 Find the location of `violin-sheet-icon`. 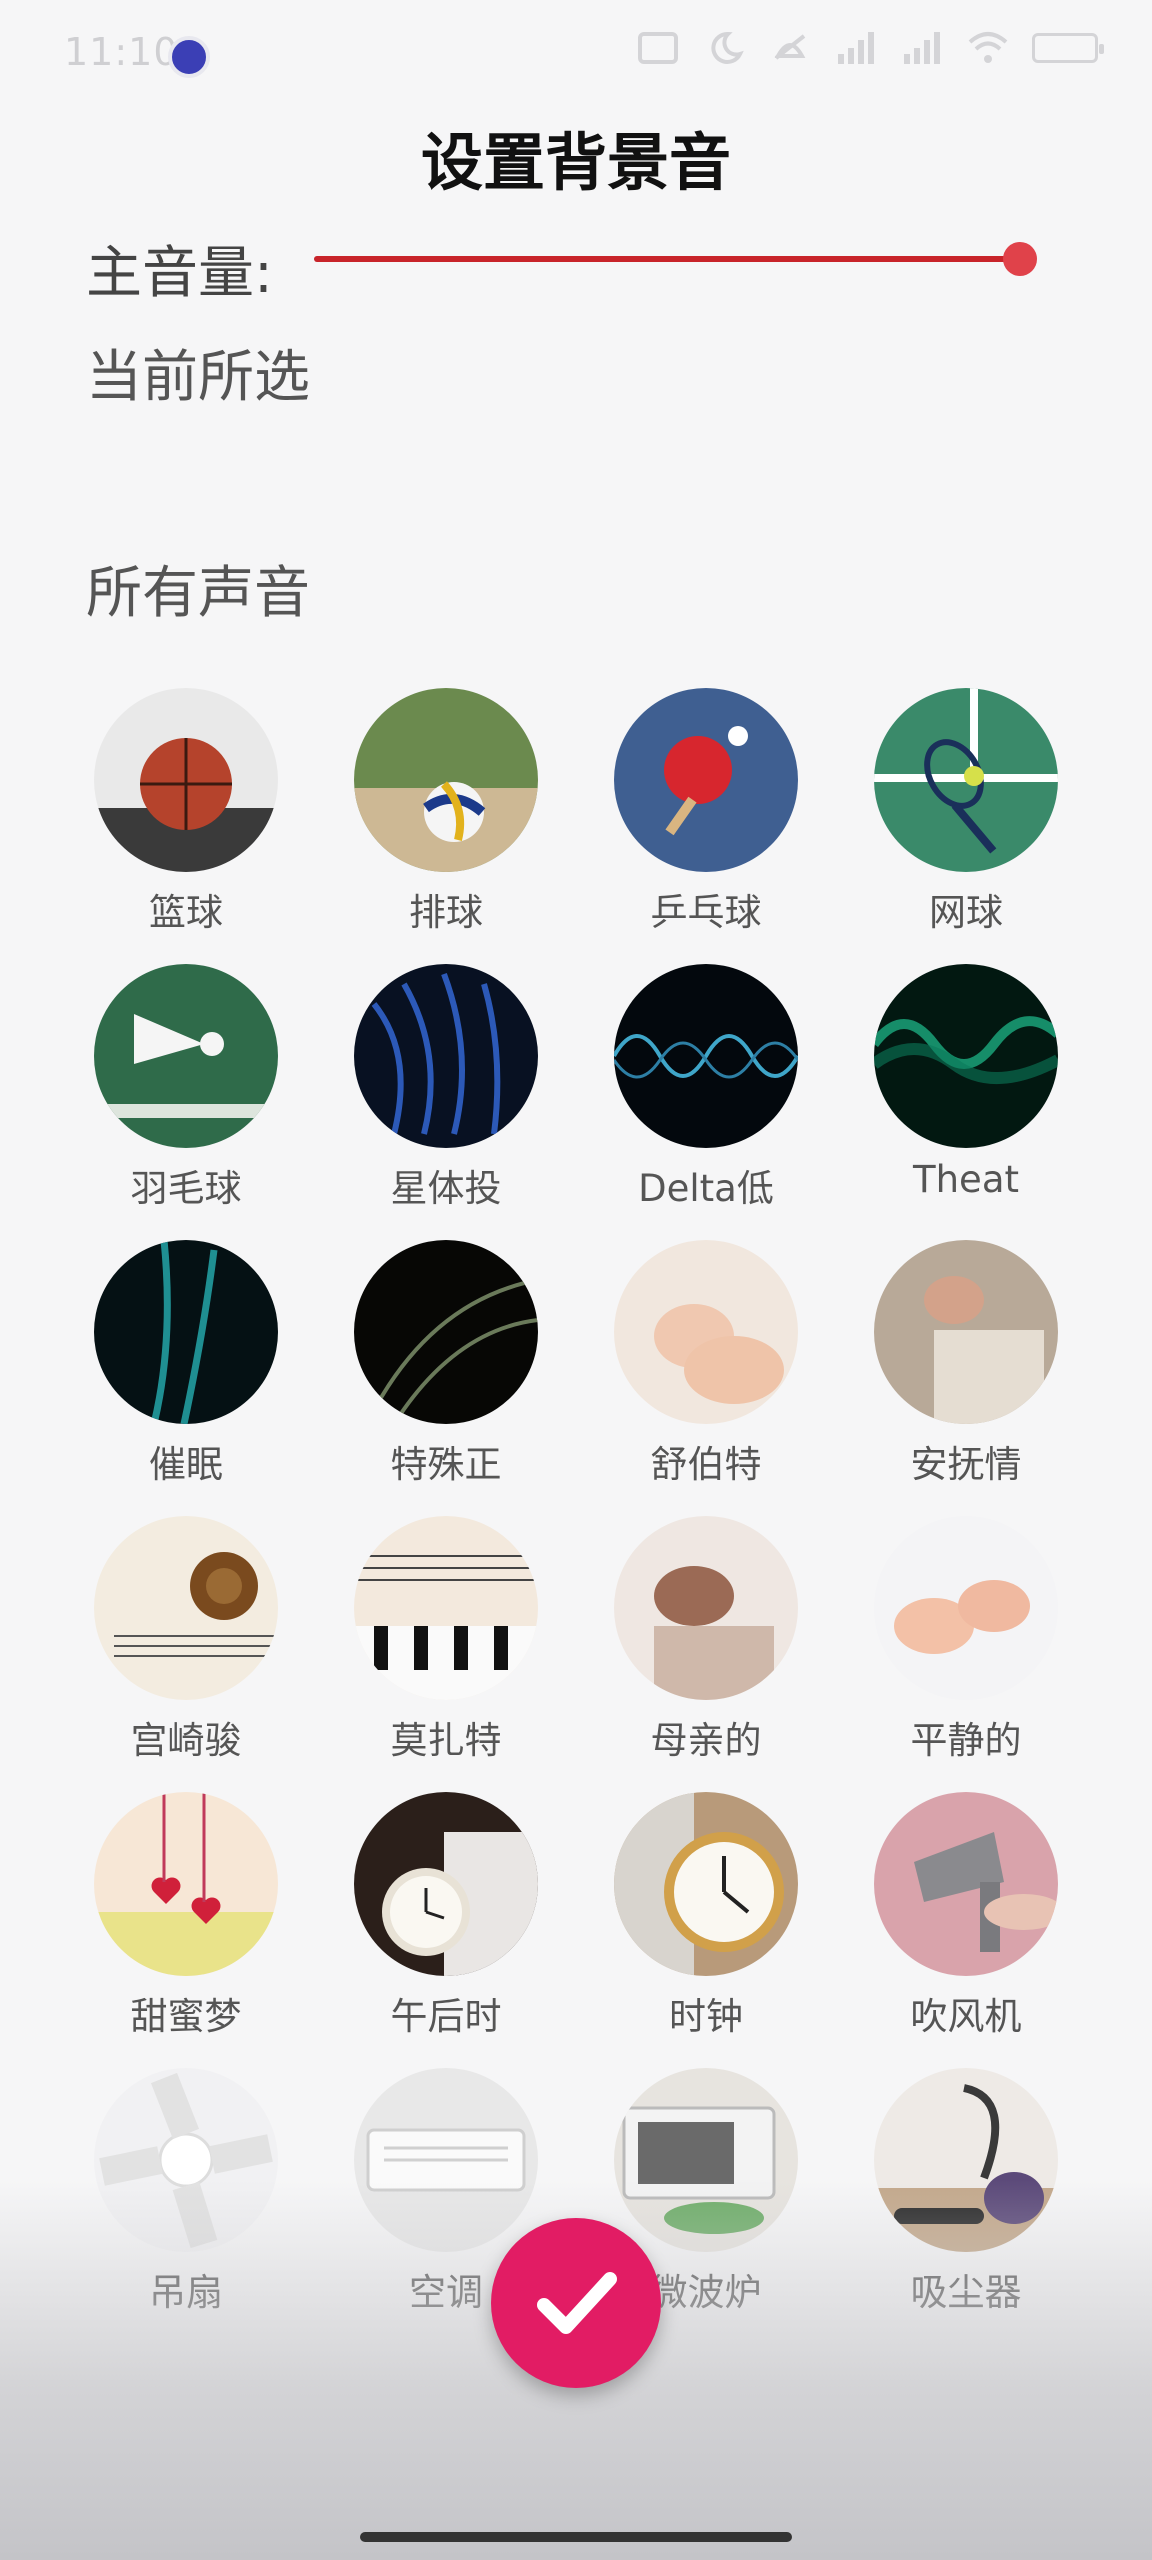

violin-sheet-icon is located at coordinates (186, 1608).